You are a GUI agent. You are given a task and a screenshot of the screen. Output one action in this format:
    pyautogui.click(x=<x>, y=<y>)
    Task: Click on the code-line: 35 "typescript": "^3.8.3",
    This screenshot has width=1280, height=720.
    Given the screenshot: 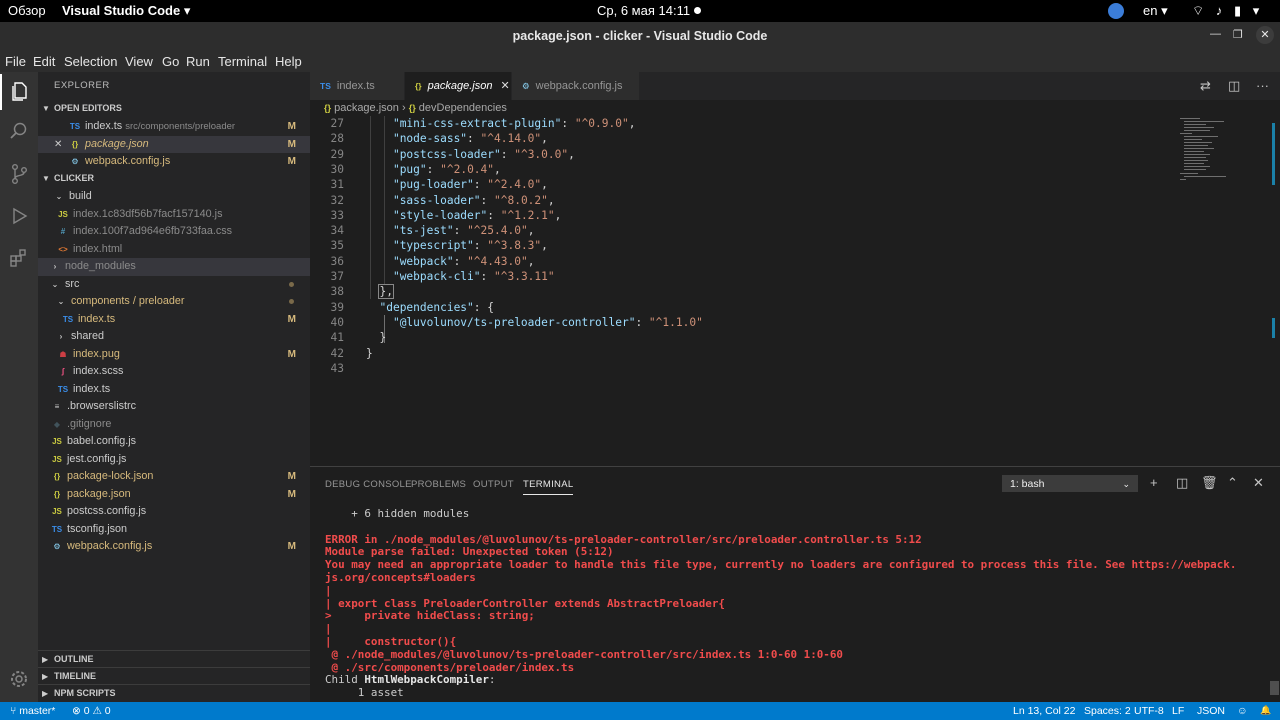 What is the action you would take?
    pyautogui.click(x=740, y=245)
    